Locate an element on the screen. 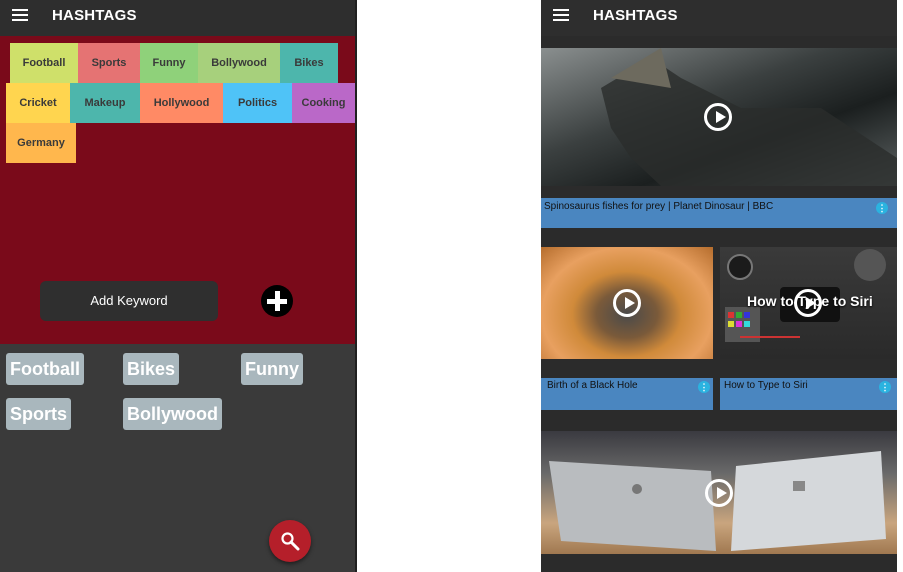 Image resolution: width=903 pixels, height=572 pixels. video-thumbnail-laptops is located at coordinates (719, 492).